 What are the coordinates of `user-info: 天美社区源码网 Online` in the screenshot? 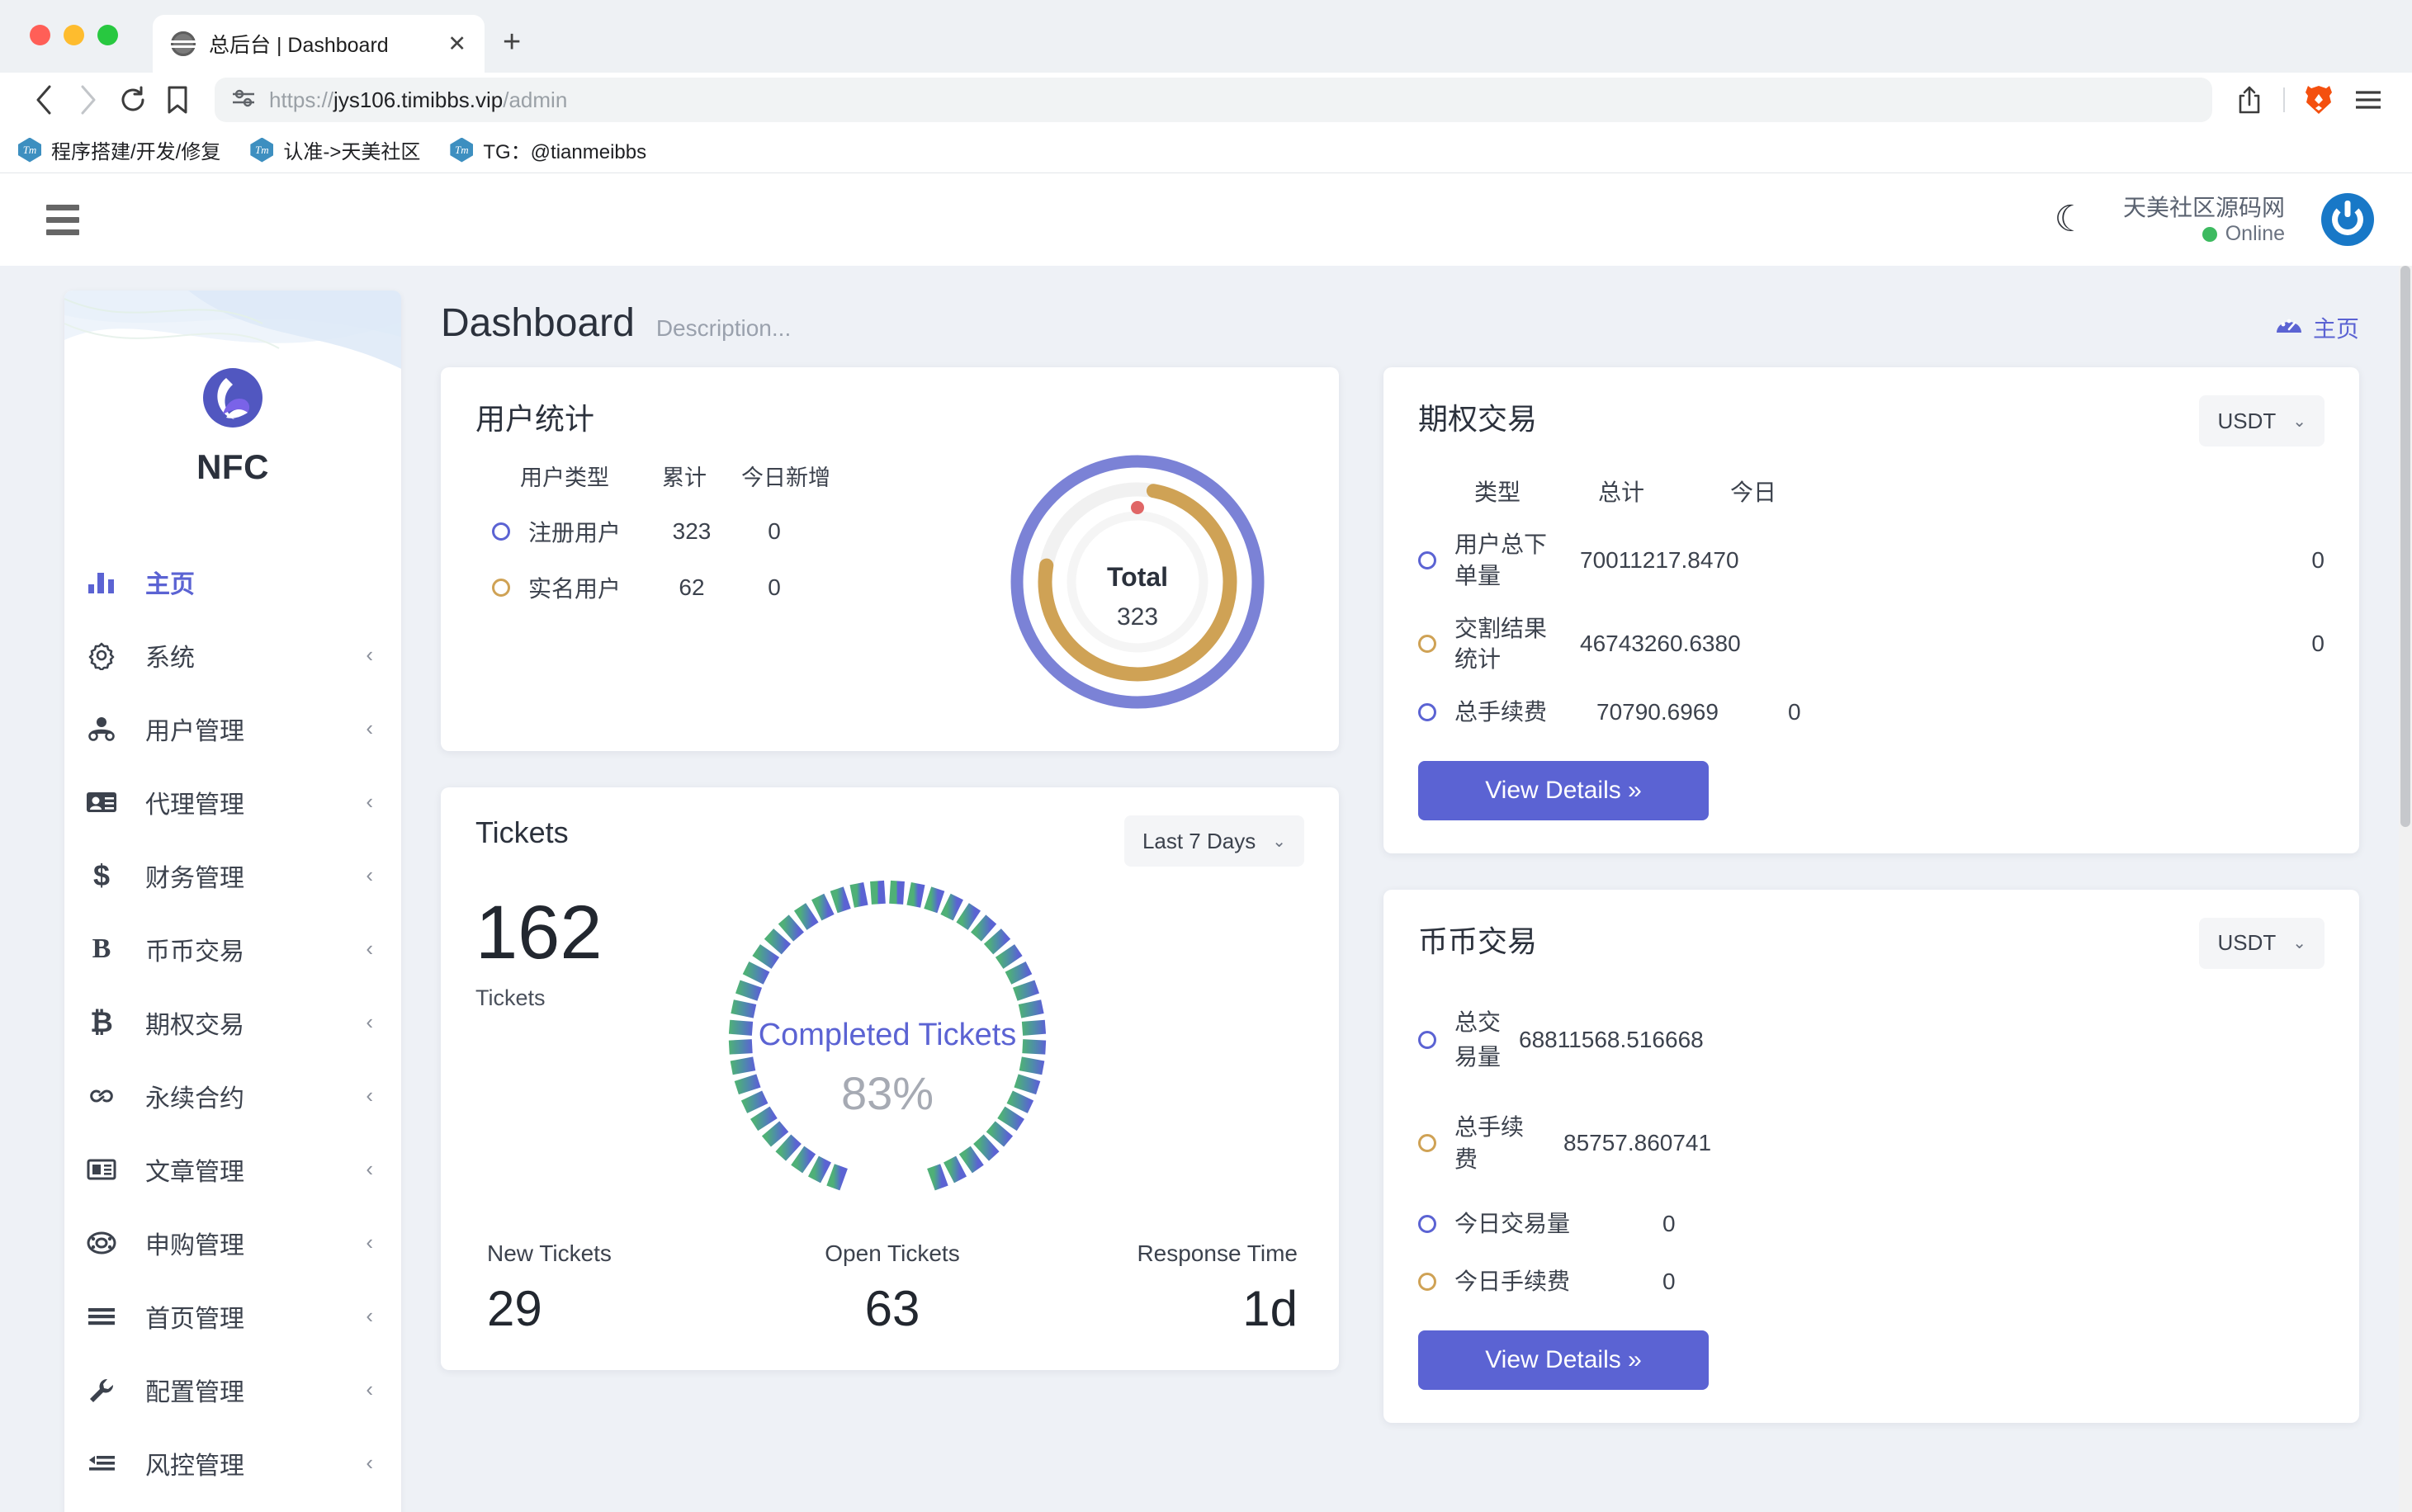 It's located at (2204, 219).